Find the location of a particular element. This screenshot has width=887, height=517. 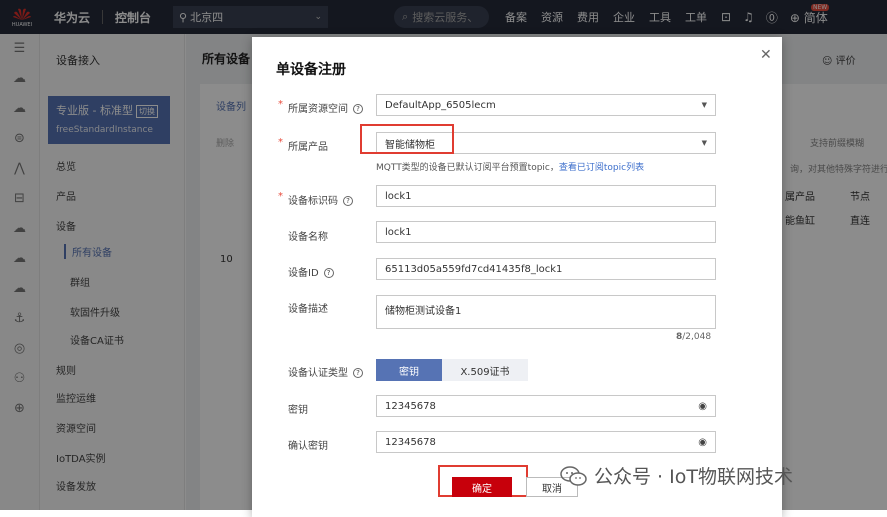

confirm-secret-label: 确认密钥 is located at coordinates (308, 446).